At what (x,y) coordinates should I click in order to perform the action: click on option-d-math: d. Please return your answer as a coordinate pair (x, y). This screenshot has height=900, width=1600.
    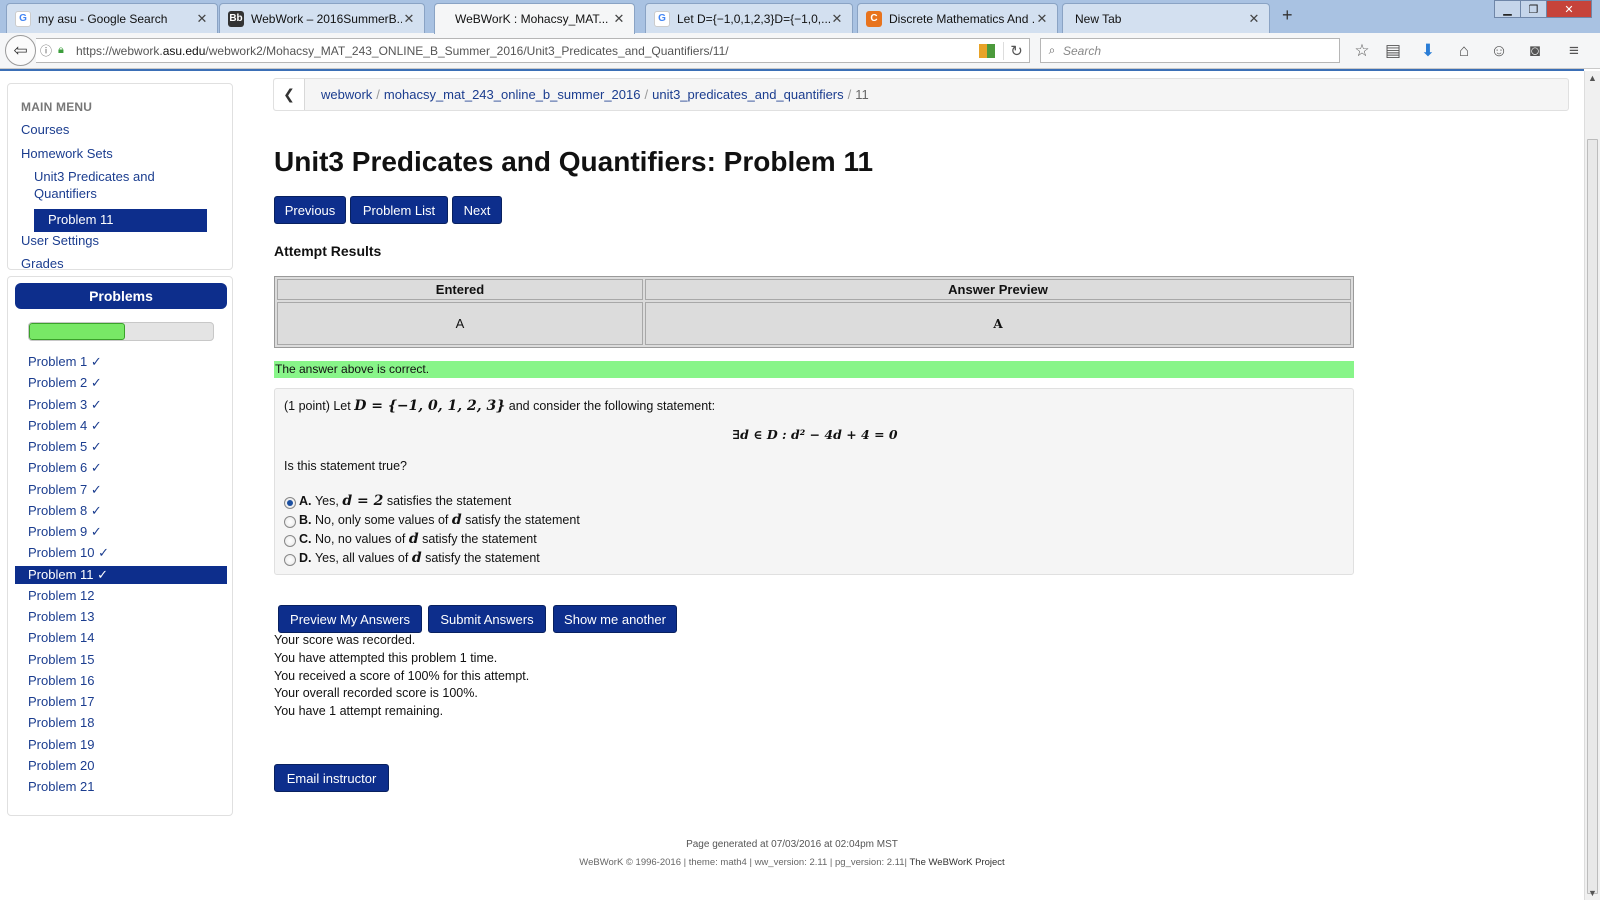
    Looking at the image, I should click on (416, 558).